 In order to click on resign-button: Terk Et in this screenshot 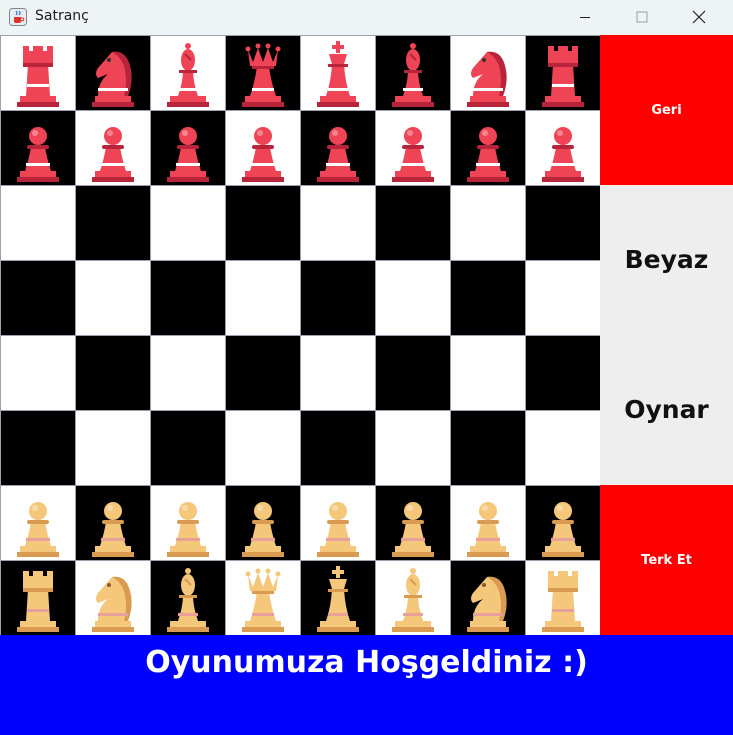, I will do `click(666, 560)`.